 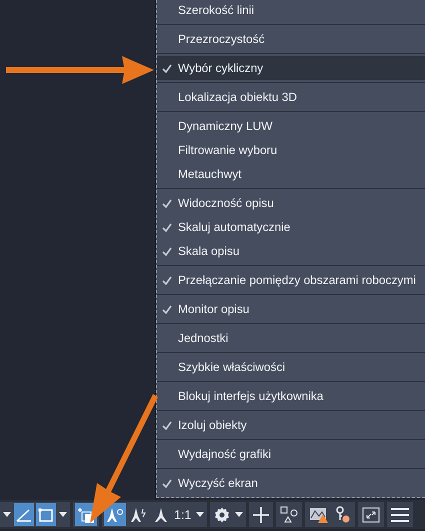 I want to click on menu-item: Jednostki, so click(x=291, y=338).